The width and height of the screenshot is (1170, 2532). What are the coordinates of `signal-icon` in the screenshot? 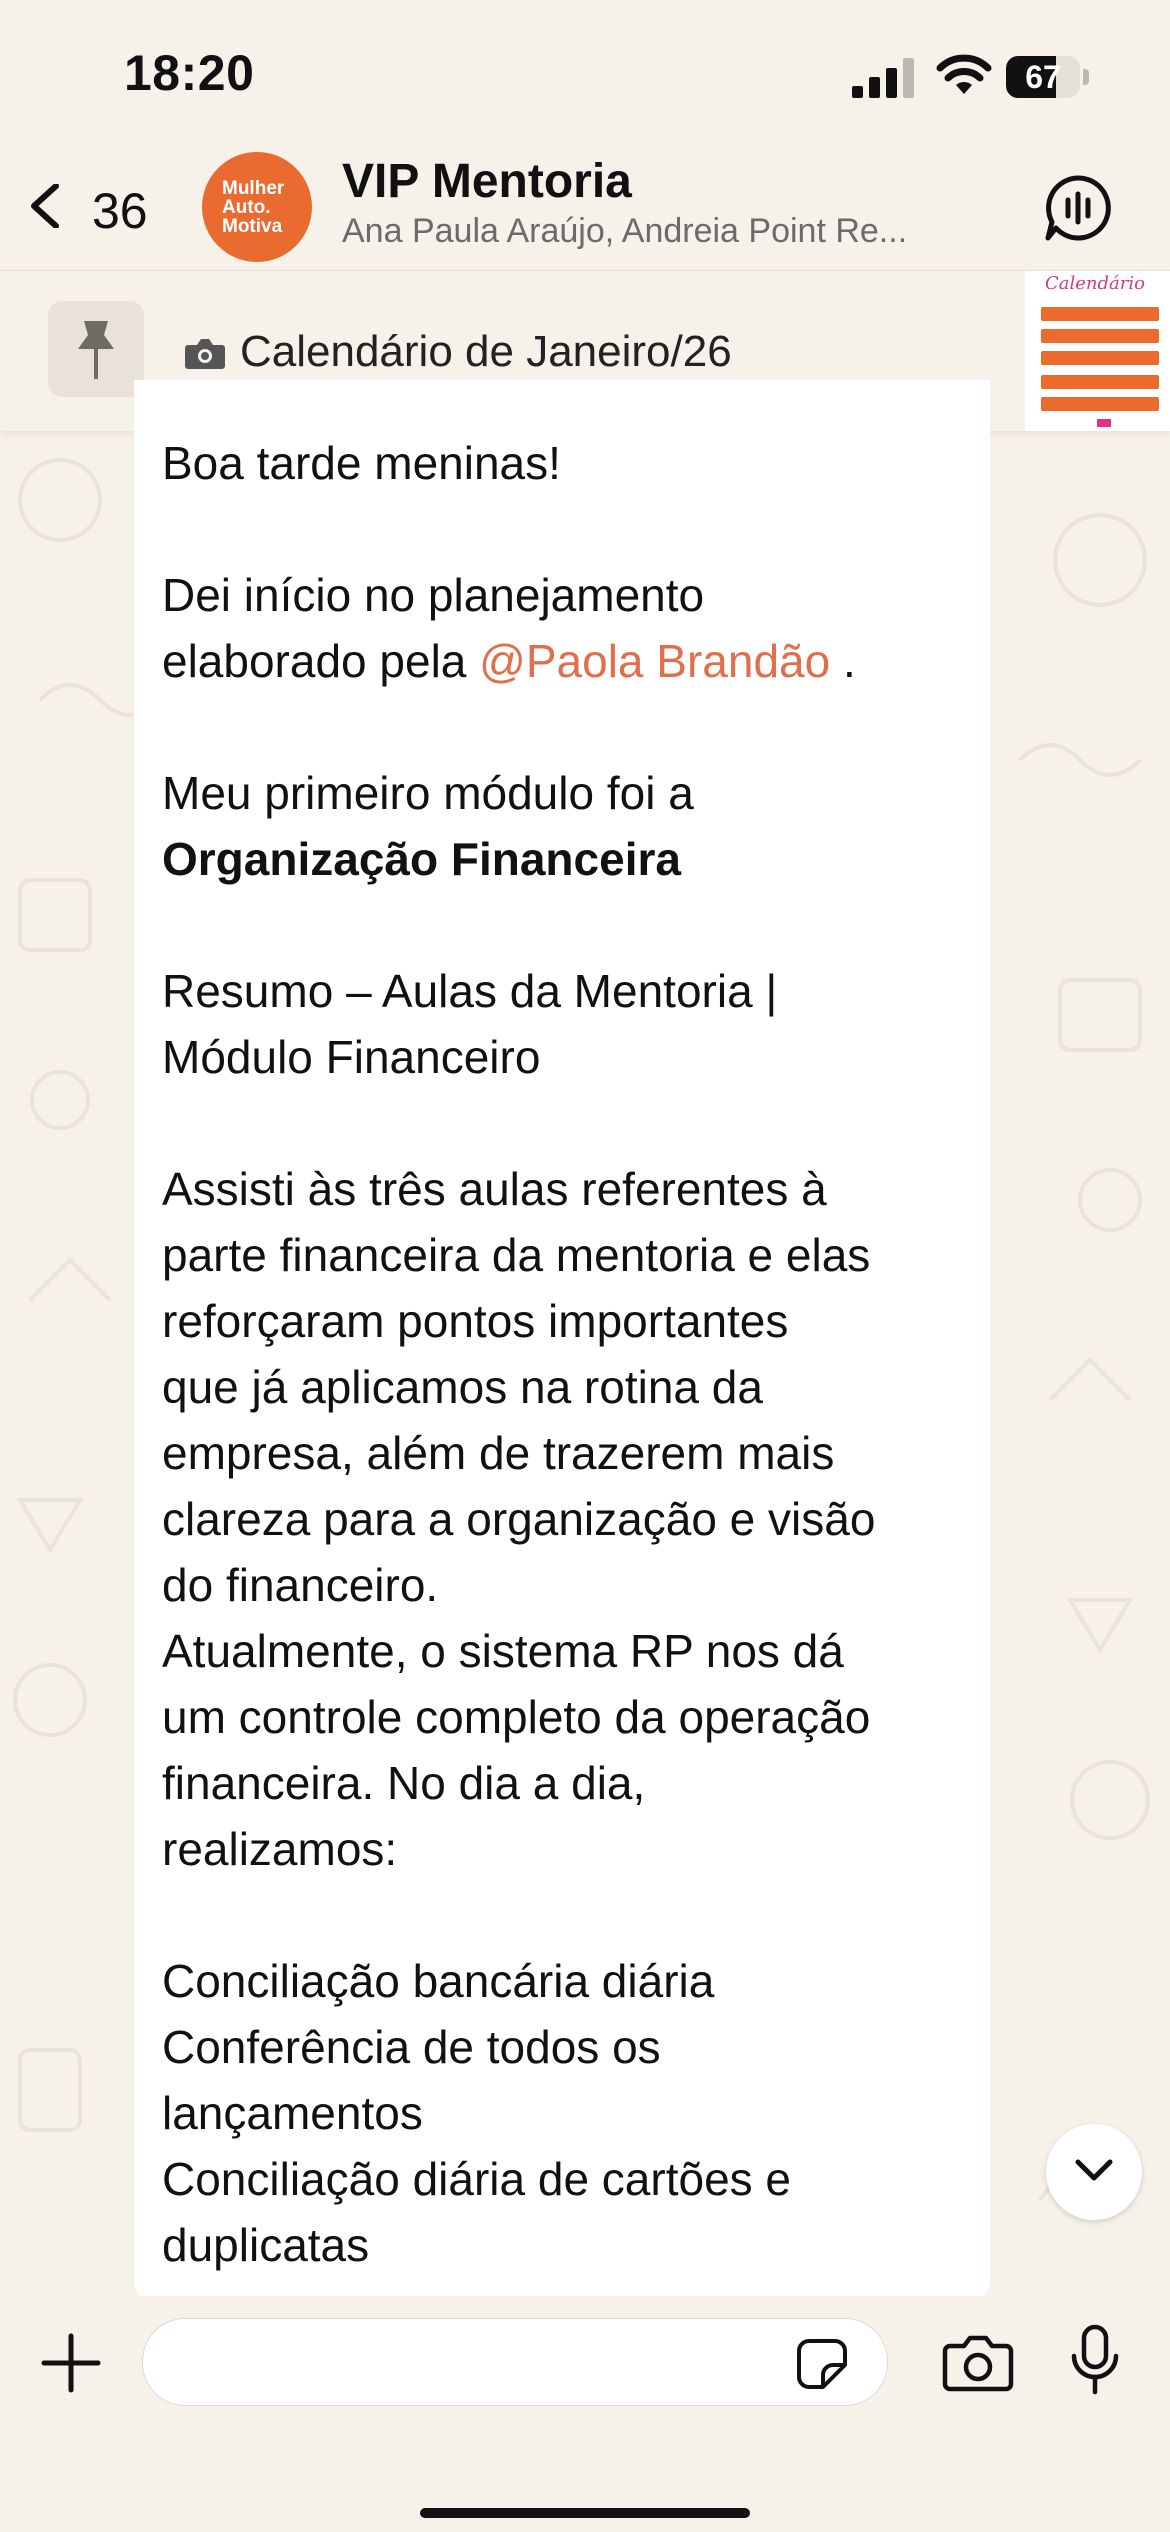 It's located at (883, 78).